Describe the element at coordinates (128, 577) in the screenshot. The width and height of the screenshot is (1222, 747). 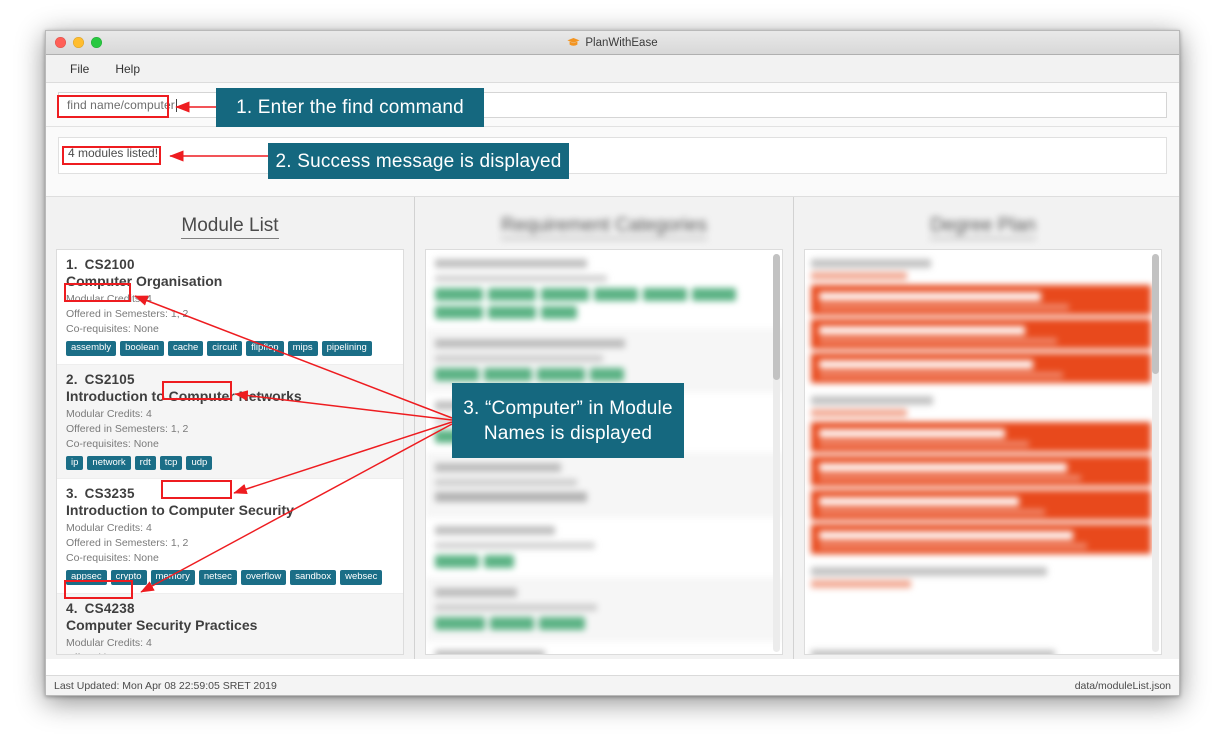
I see `tag-chip: crypto` at that location.